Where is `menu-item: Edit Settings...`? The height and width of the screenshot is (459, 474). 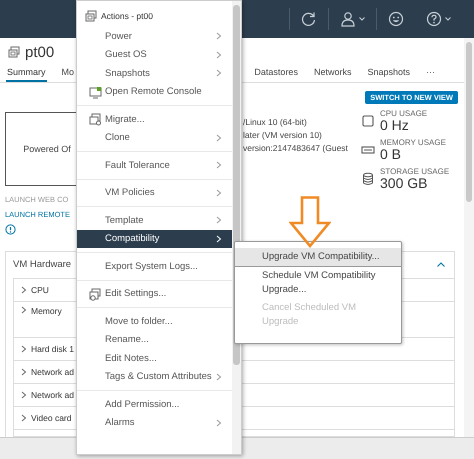 menu-item: Edit Settings... is located at coordinates (154, 293).